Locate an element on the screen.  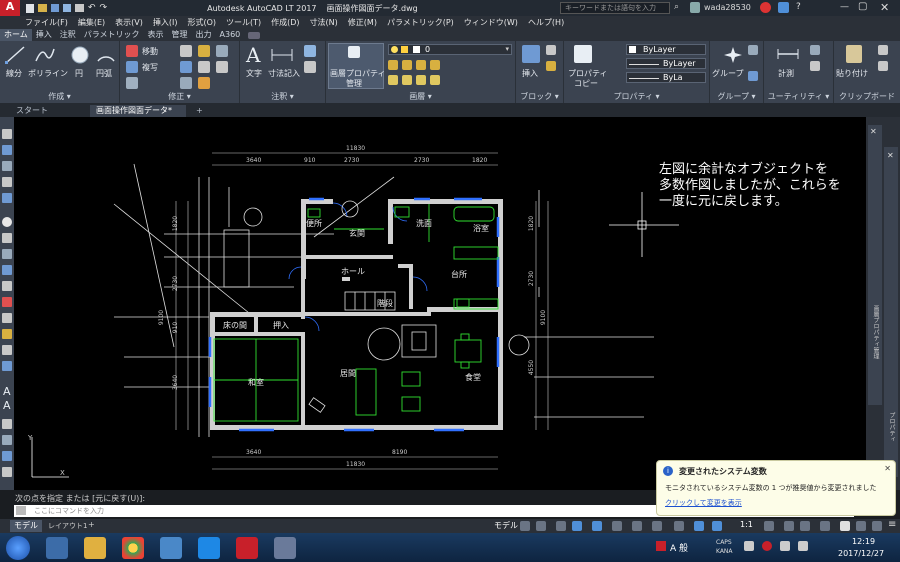
menu-tools: ツール(T) is located at coordinates (243, 22).